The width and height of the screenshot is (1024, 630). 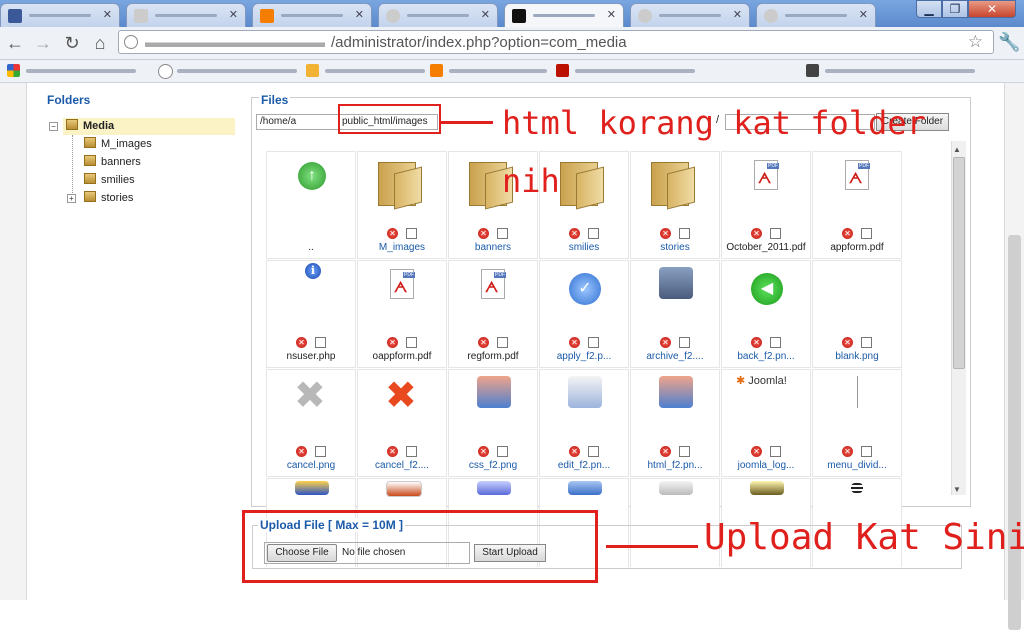 I want to click on forward-icon: →, so click(x=43, y=43).